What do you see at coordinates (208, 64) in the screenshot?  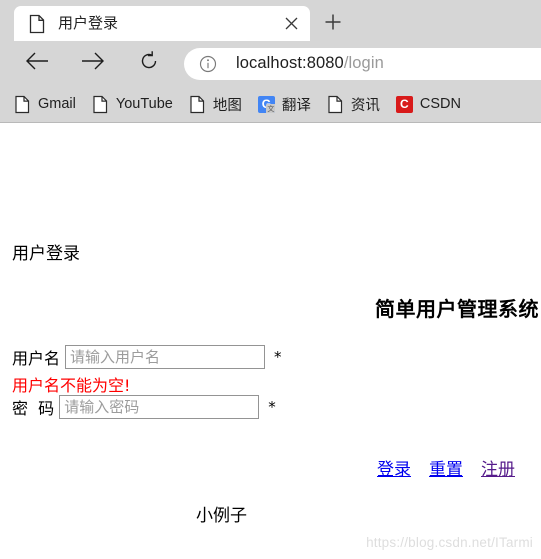 I see `info-circle-icon` at bounding box center [208, 64].